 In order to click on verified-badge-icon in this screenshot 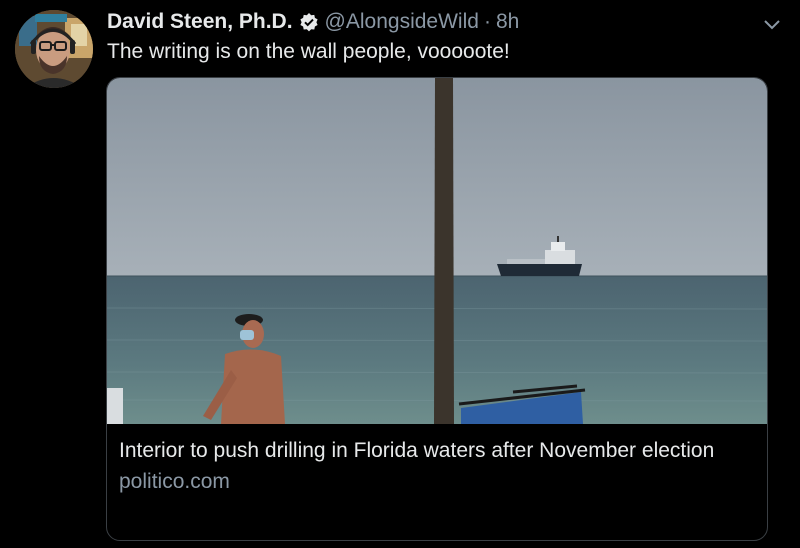, I will do `click(309, 22)`.